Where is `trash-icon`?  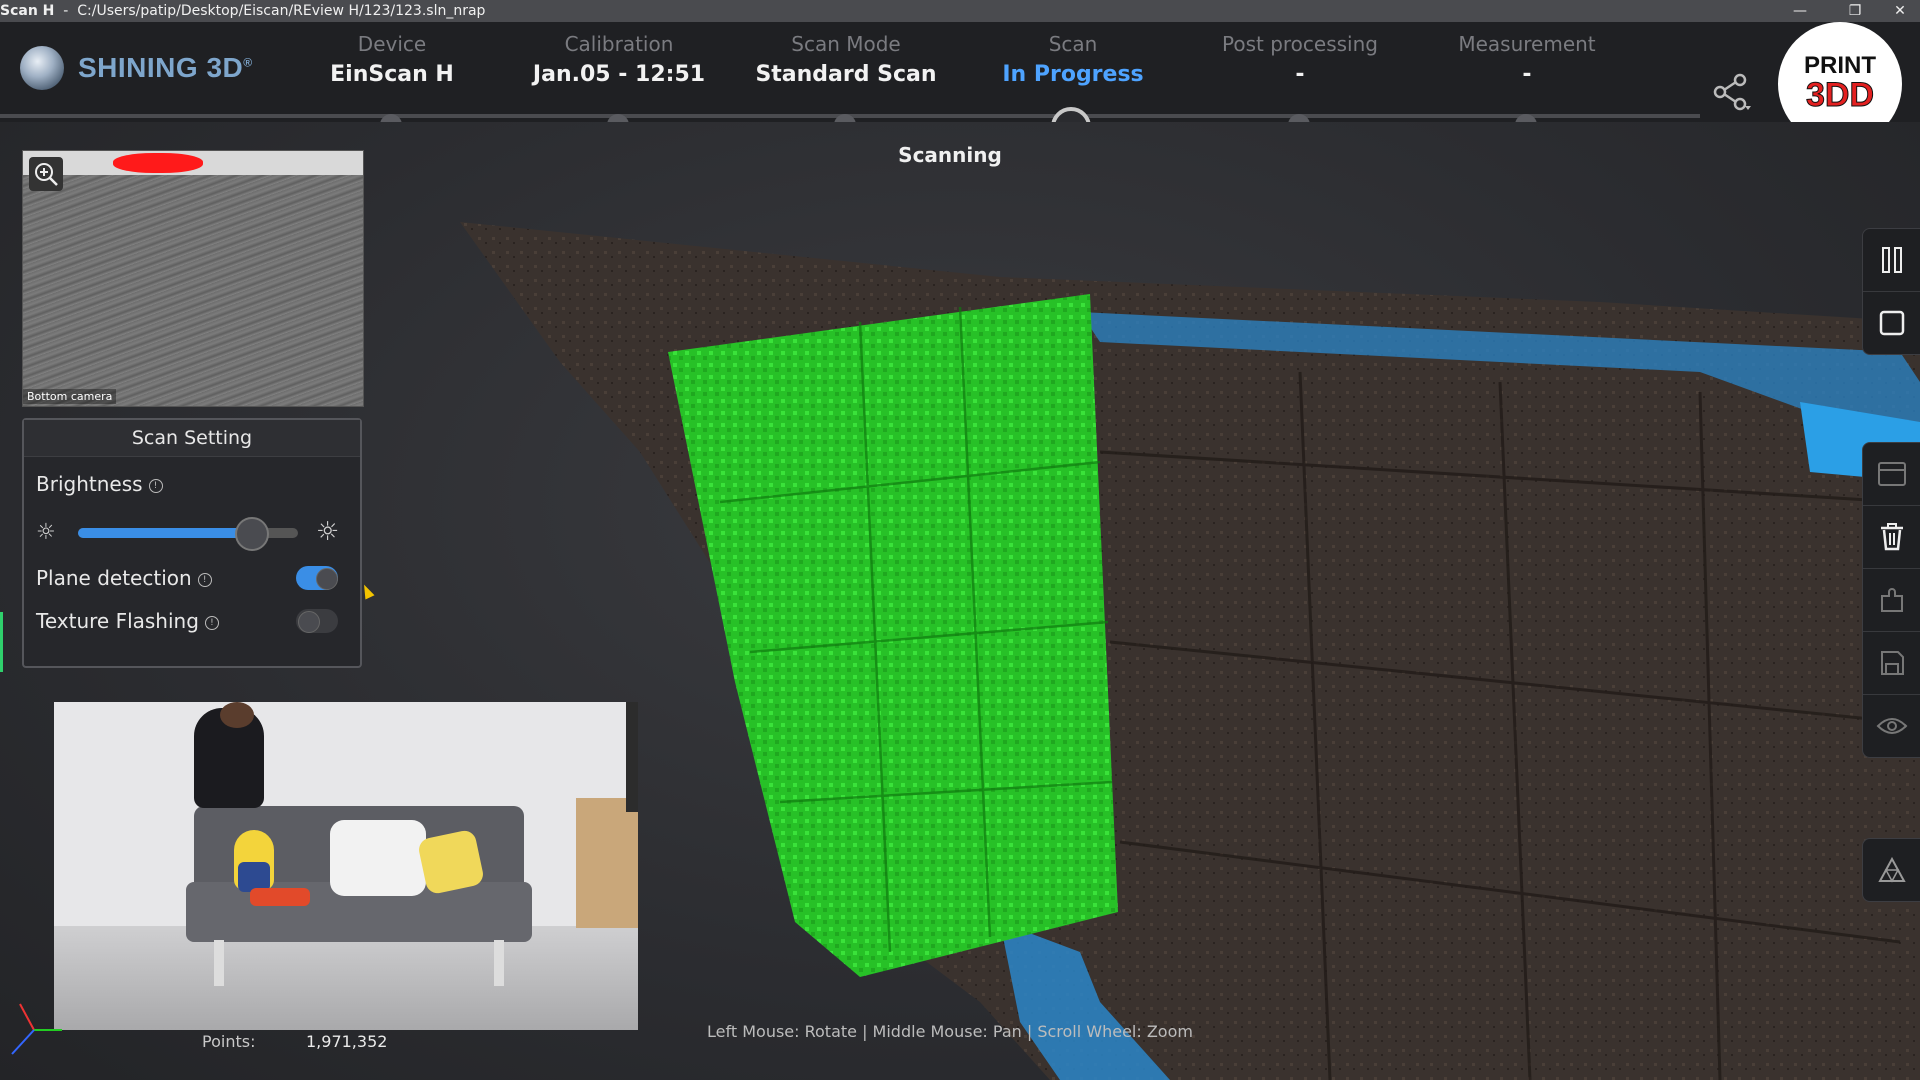 trash-icon is located at coordinates (1892, 537).